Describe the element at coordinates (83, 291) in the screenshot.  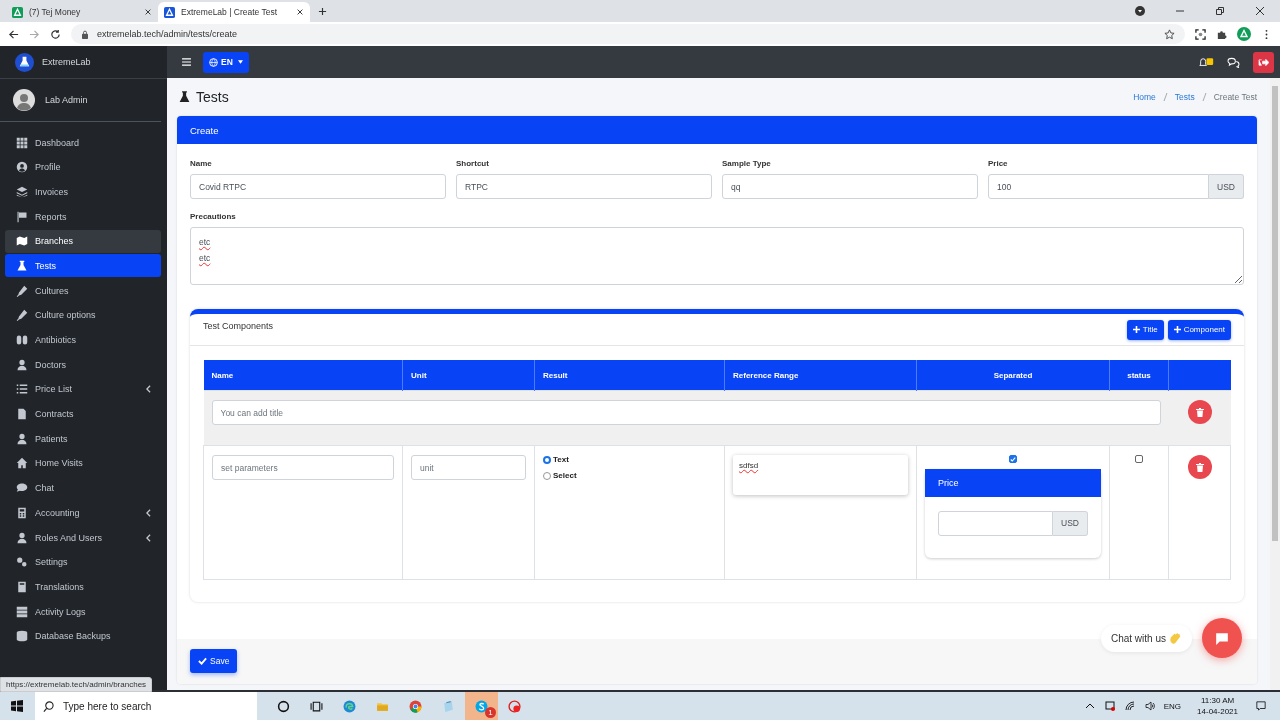
I see `sidebar-item: Cultures` at that location.